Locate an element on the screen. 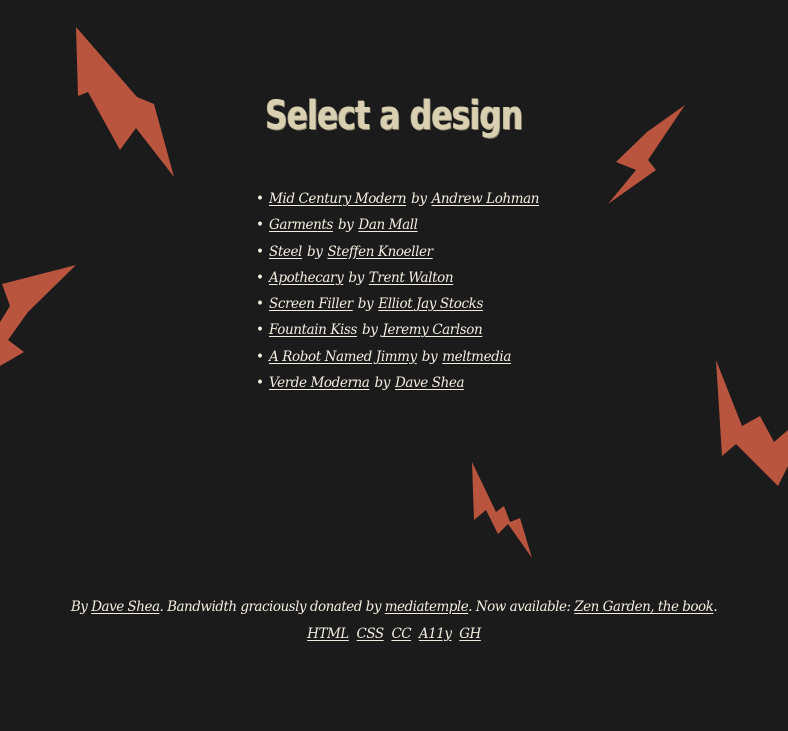 This screenshot has height=731, width=788. design-link: Apothecary is located at coordinates (306, 278).